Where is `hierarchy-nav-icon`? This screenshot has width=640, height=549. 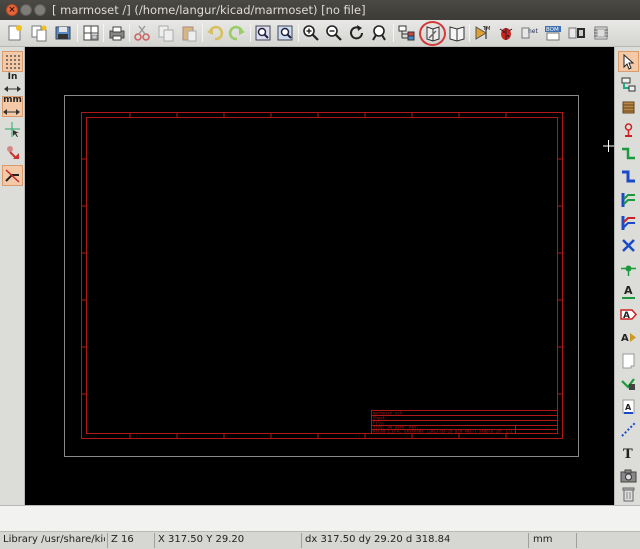 hierarchy-nav-icon is located at coordinates (406, 33).